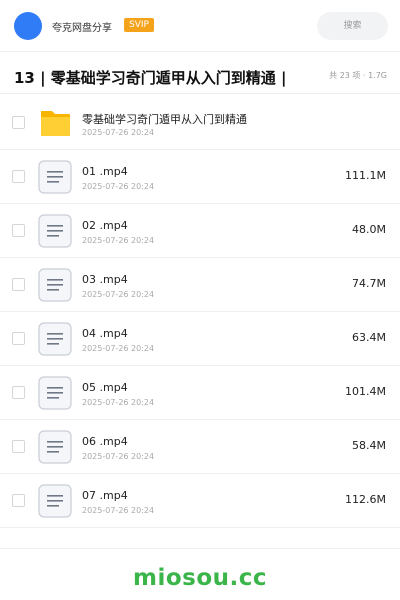 Image resolution: width=400 pixels, height=600 pixels. Describe the element at coordinates (105, 171) in the screenshot. I see `file-name: 01 .mp4` at that location.